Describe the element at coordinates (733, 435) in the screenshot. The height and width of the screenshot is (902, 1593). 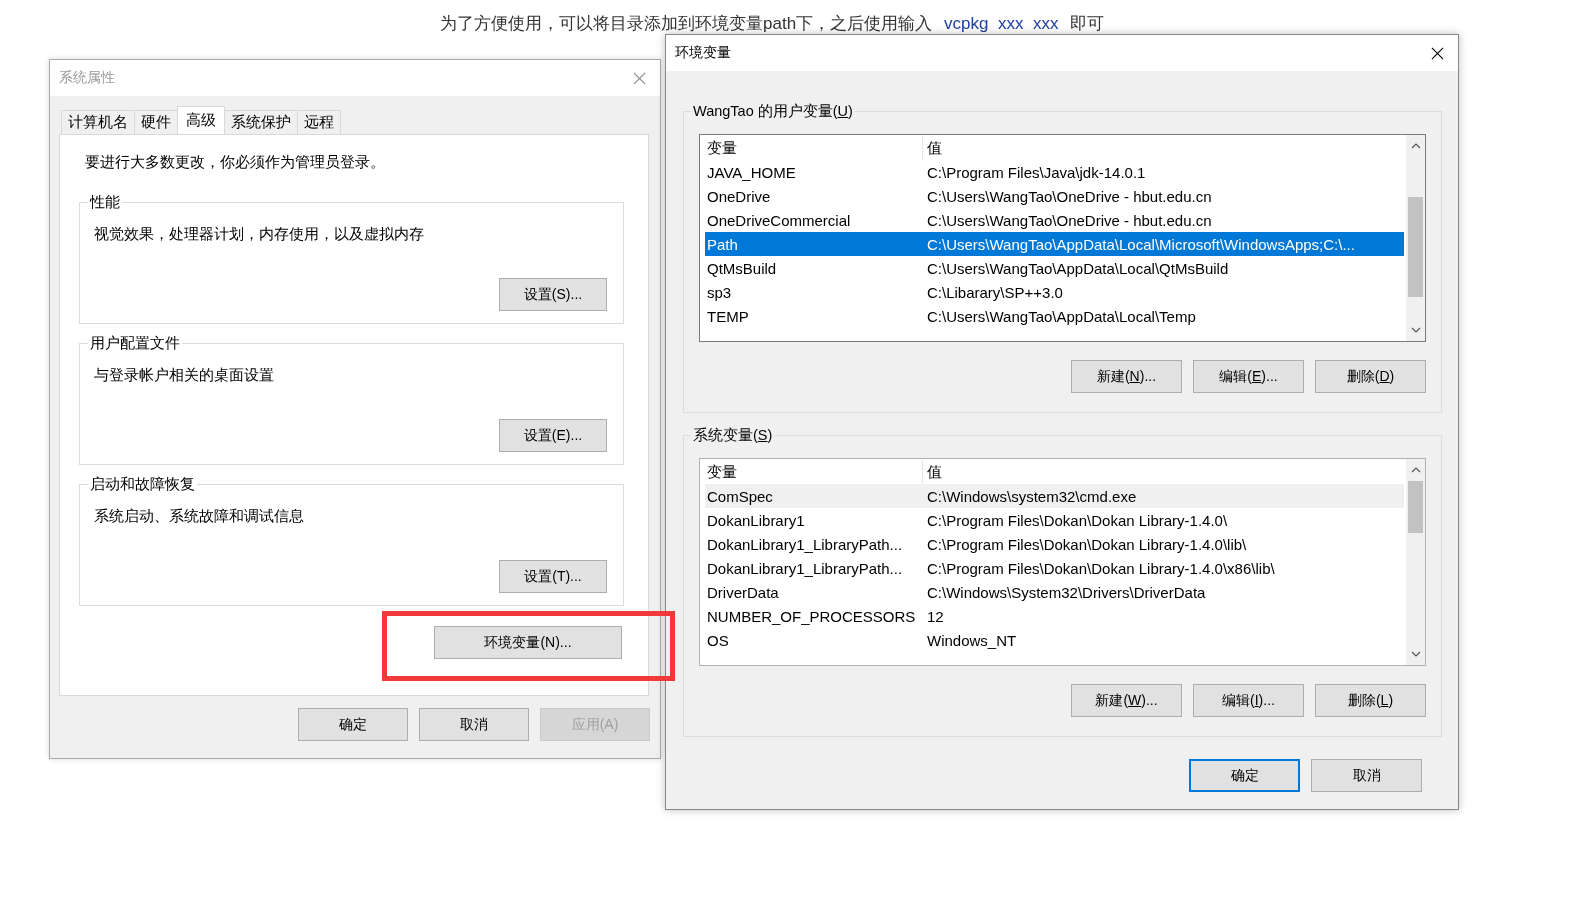
I see `group-title: 系统变量(S)` at that location.